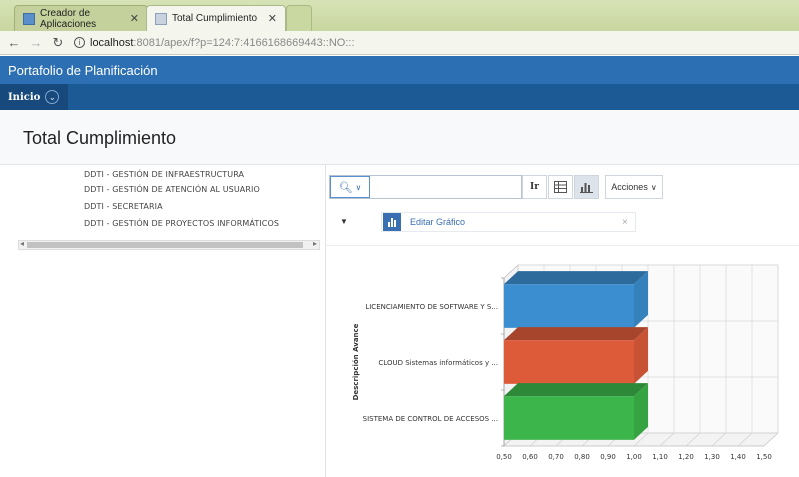  What do you see at coordinates (764, 457) in the screenshot?
I see `x-tick-label: 1,50` at bounding box center [764, 457].